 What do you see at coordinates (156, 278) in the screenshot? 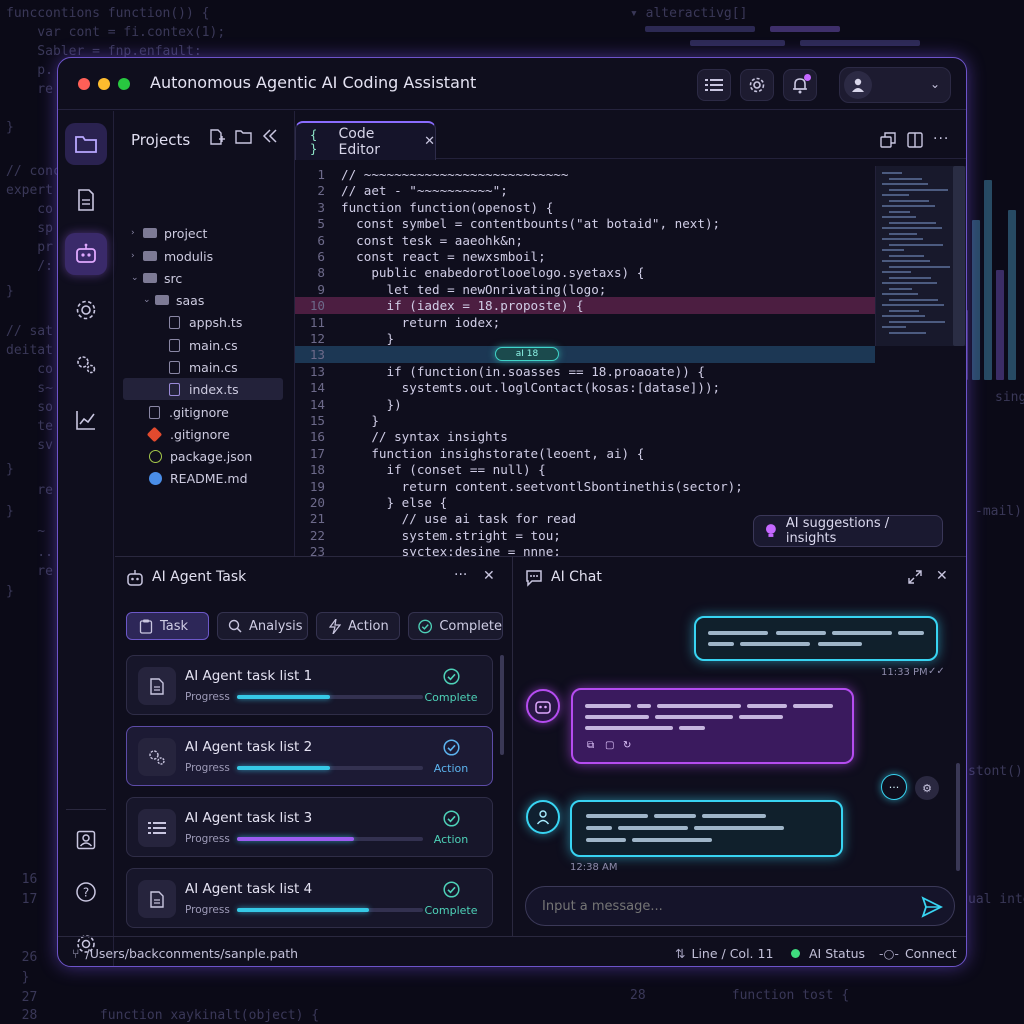
I see `tree-folder-src: ⌄ src` at bounding box center [156, 278].